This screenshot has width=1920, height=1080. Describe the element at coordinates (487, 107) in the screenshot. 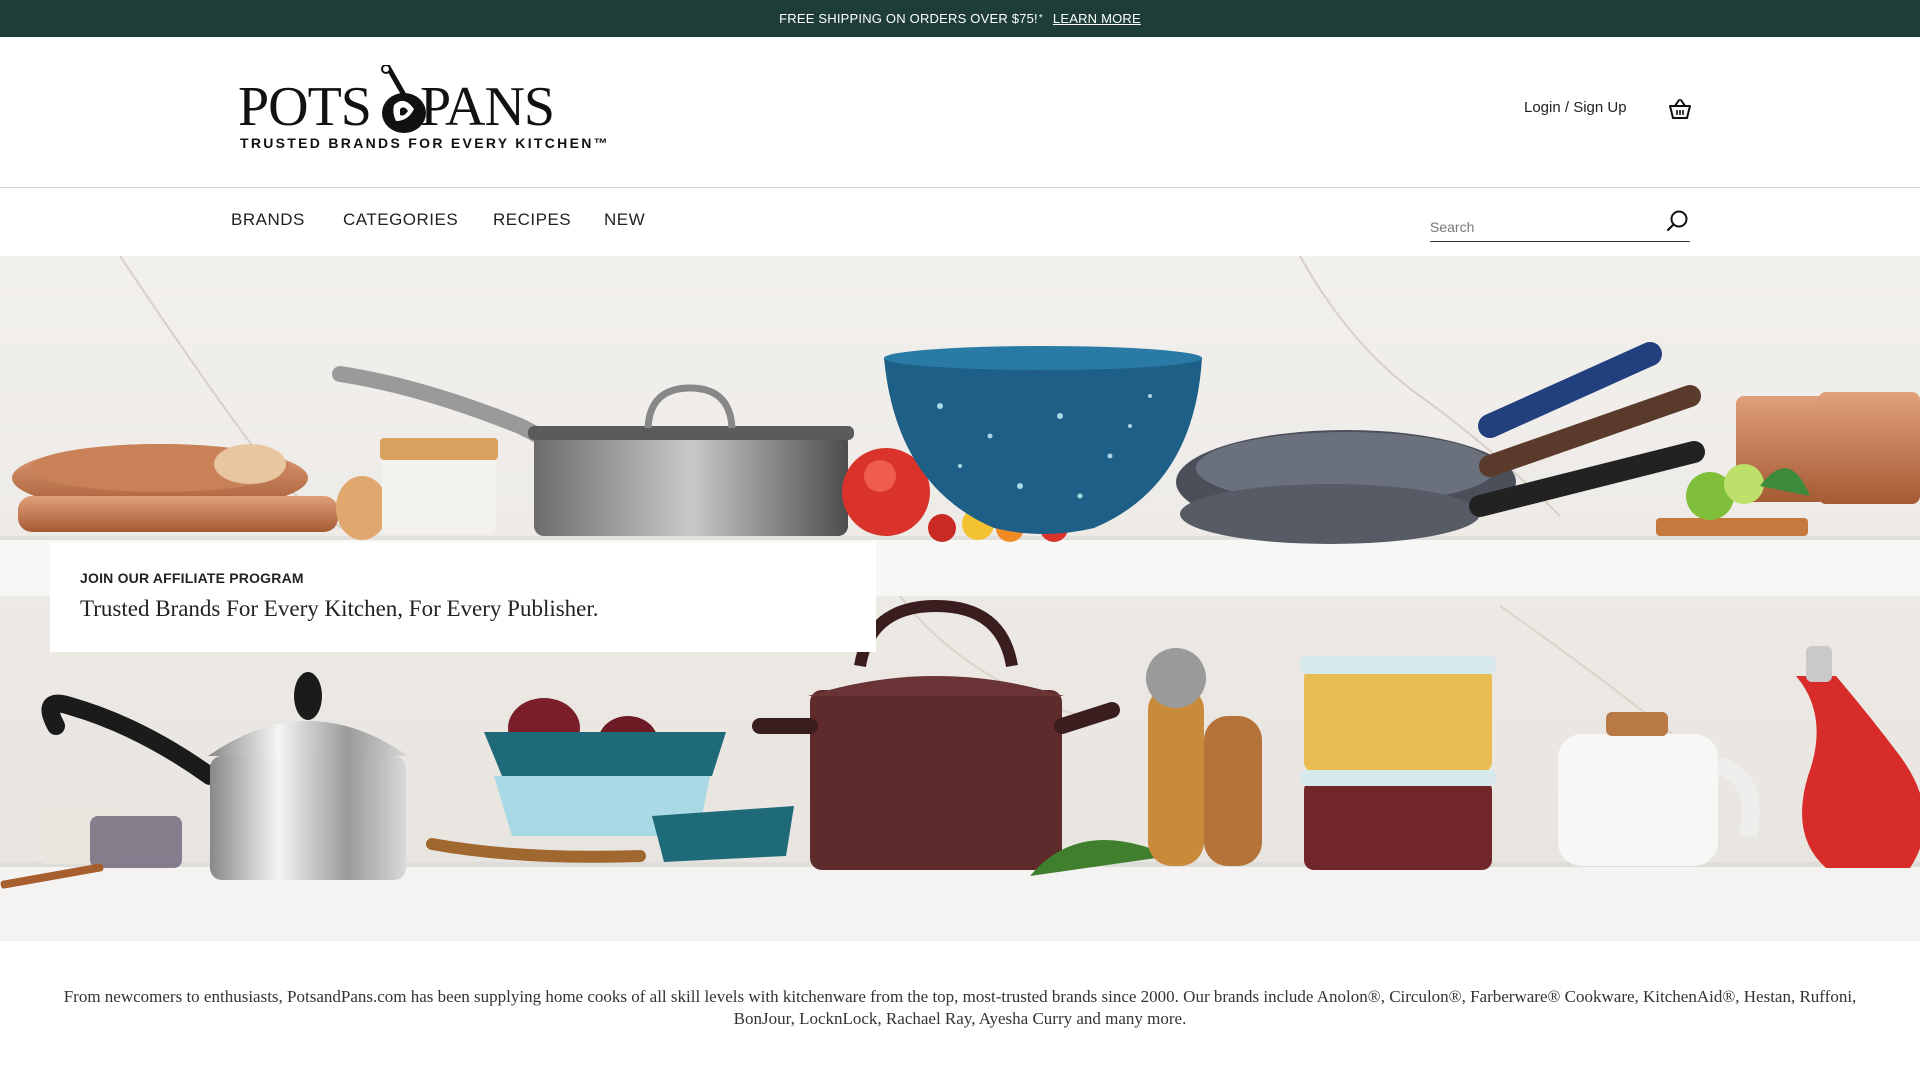

I see `logo-word-pans: PANS` at that location.